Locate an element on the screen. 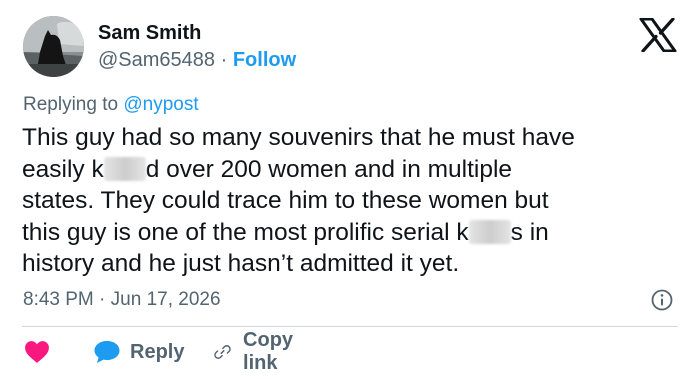 This screenshot has width=700, height=379. x-logo-icon is located at coordinates (658, 35).